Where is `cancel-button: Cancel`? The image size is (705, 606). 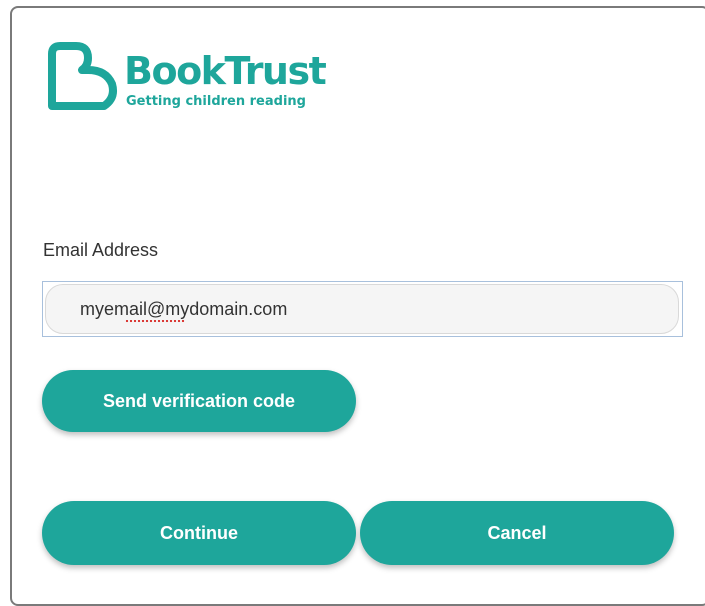 cancel-button: Cancel is located at coordinates (517, 533).